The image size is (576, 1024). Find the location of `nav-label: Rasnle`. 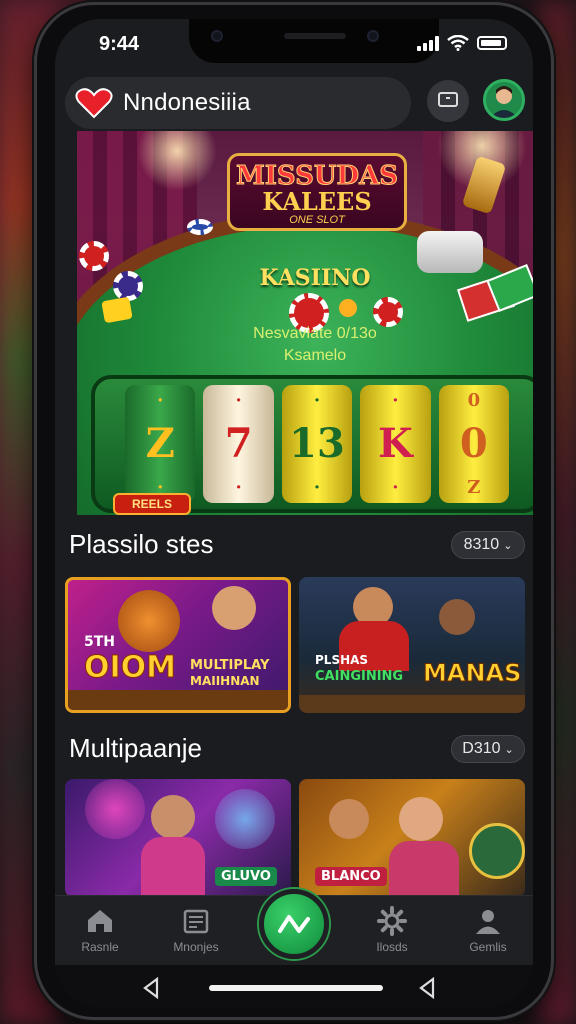

nav-label: Rasnle is located at coordinates (100, 947).